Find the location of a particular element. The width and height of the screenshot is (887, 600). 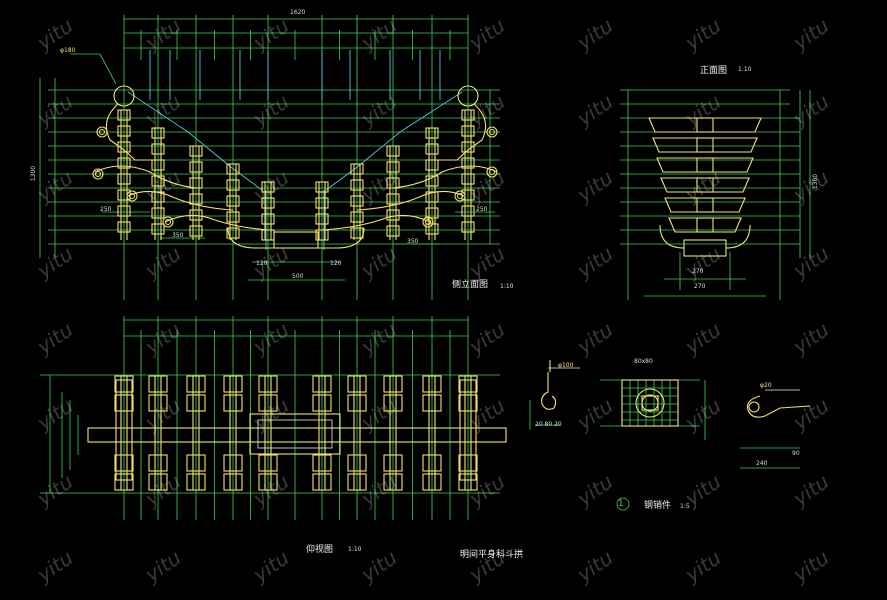

pin-detail is located at coordinates (778, 406).